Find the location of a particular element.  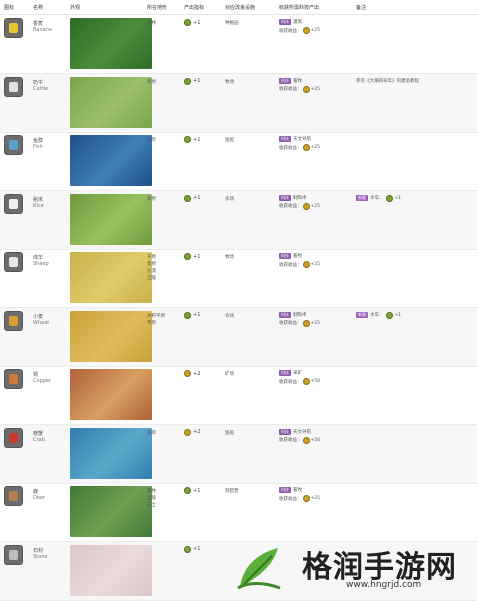

col-appearance: 外观 is located at coordinates (75, 8).